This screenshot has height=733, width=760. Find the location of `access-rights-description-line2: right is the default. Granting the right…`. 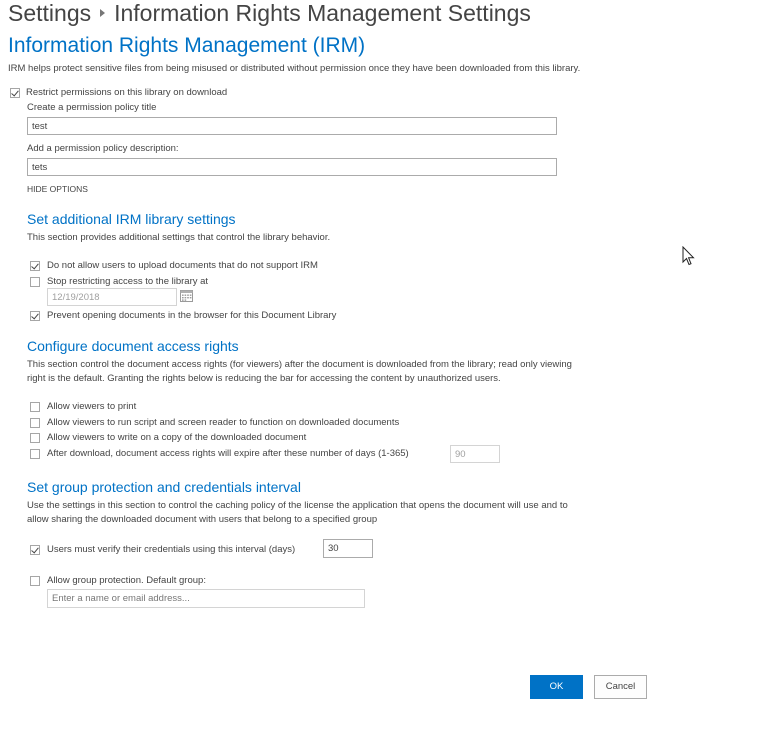

access-rights-description-line2: right is the default. Granting the right… is located at coordinates (264, 378).